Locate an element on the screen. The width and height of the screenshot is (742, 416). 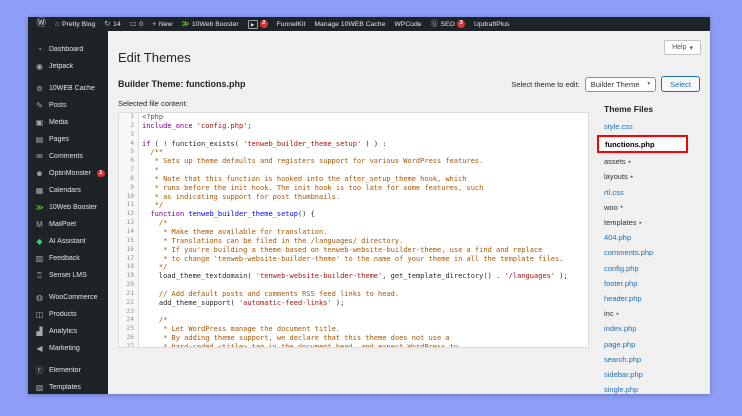
sidebar-item-label: MailPoet is located at coordinates (63, 224).